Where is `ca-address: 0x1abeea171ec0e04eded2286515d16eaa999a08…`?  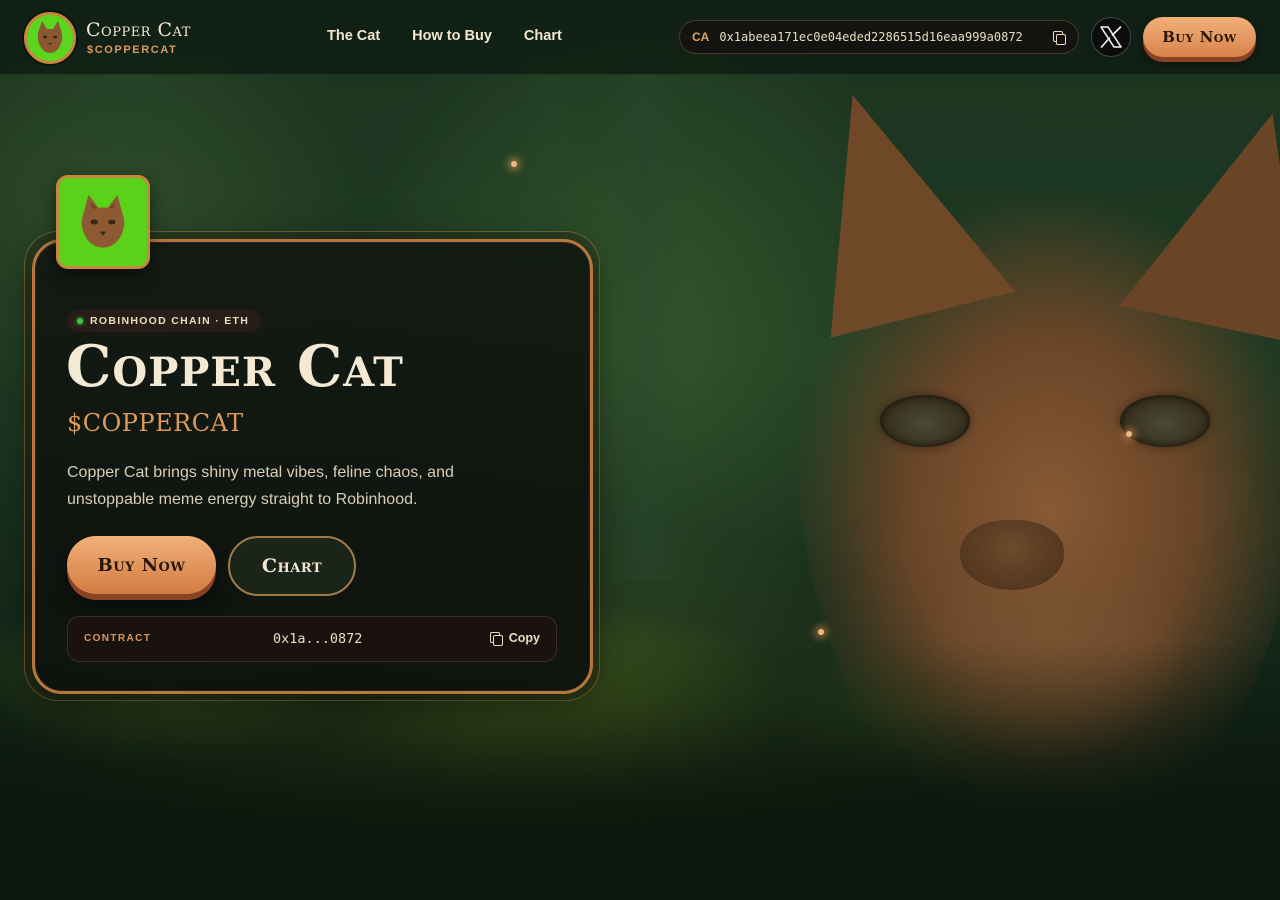 ca-address: 0x1abeea171ec0e04eded2286515d16eaa999a08… is located at coordinates (871, 37).